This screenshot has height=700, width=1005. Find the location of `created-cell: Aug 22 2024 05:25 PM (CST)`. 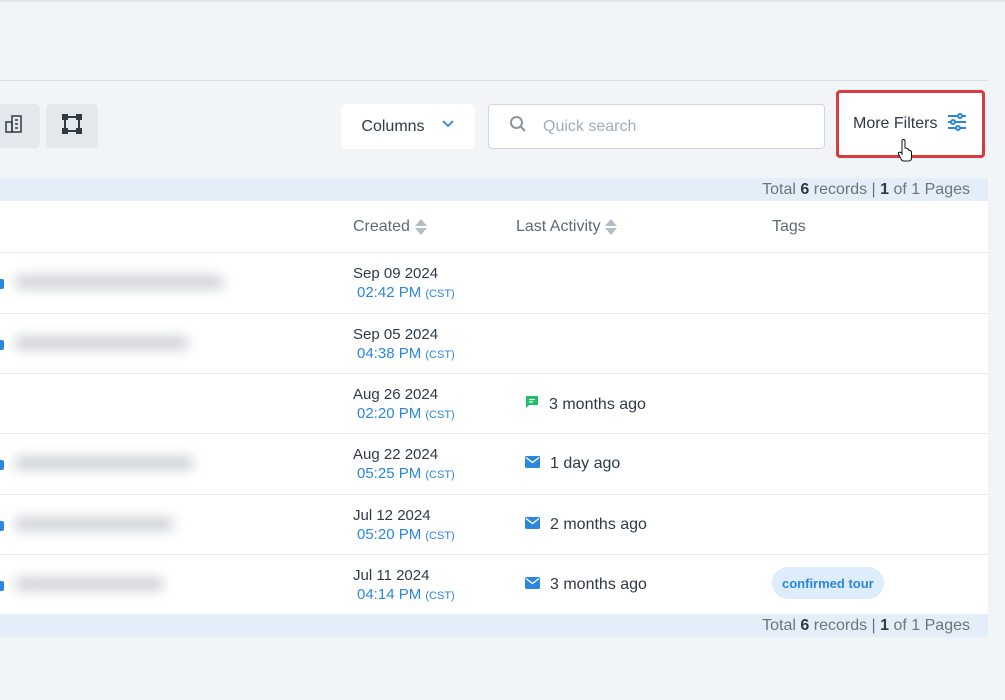

created-cell: Aug 22 2024 05:25 PM (CST) is located at coordinates (404, 465).